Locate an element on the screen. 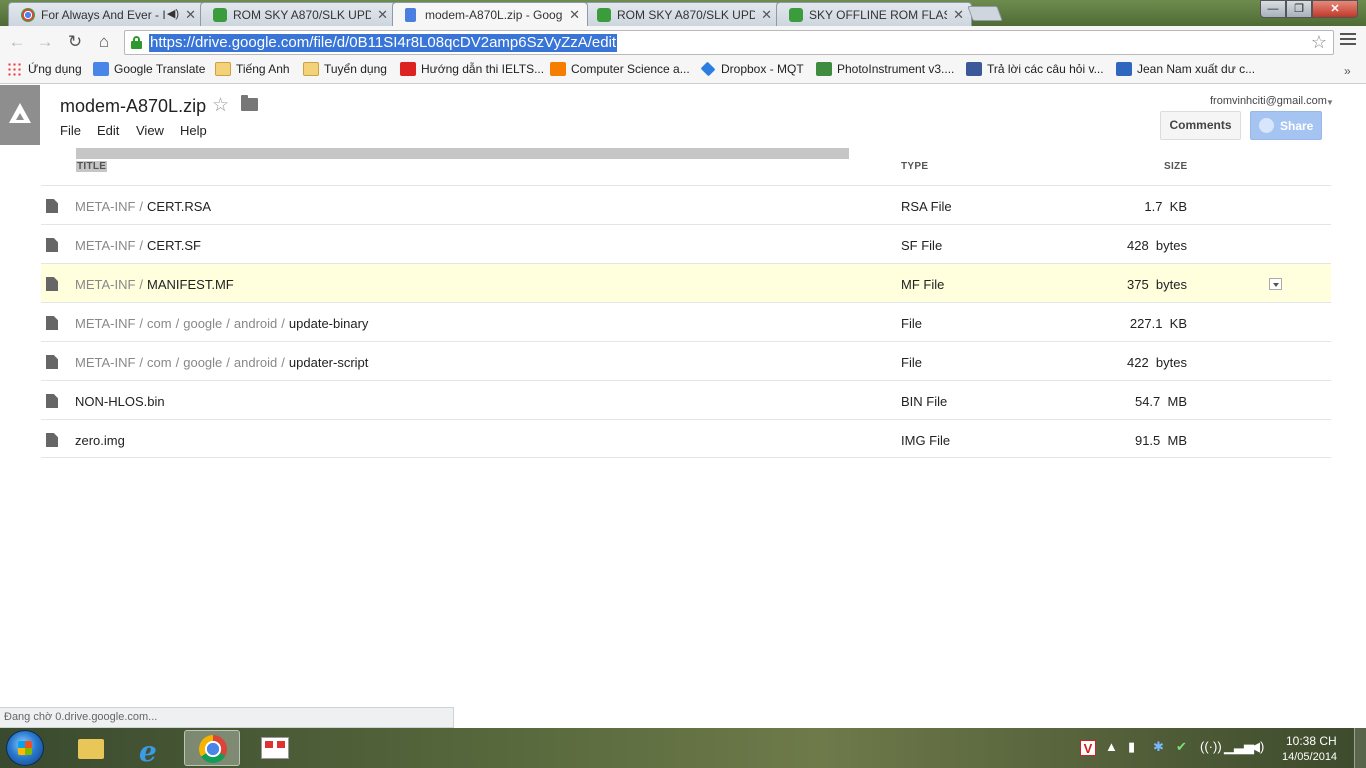 Image resolution: width=1366 pixels, height=768 pixels. unikey-icon is located at coordinates (275, 748).